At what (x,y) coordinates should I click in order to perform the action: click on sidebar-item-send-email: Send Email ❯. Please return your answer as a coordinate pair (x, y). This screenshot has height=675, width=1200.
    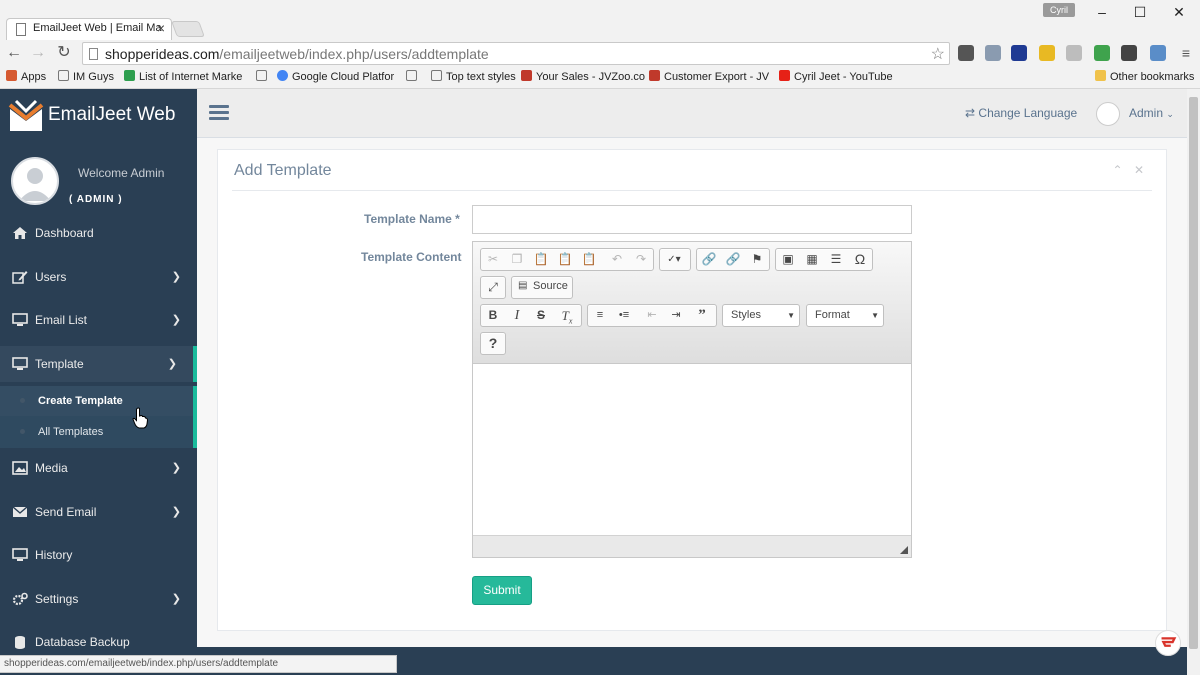
    Looking at the image, I should click on (98, 512).